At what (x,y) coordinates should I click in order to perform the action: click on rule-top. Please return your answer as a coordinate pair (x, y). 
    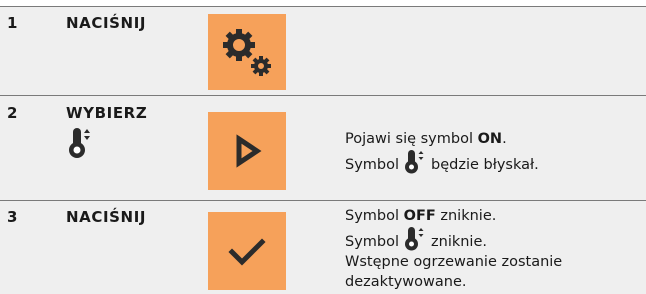
    Looking at the image, I should click on (323, 6).